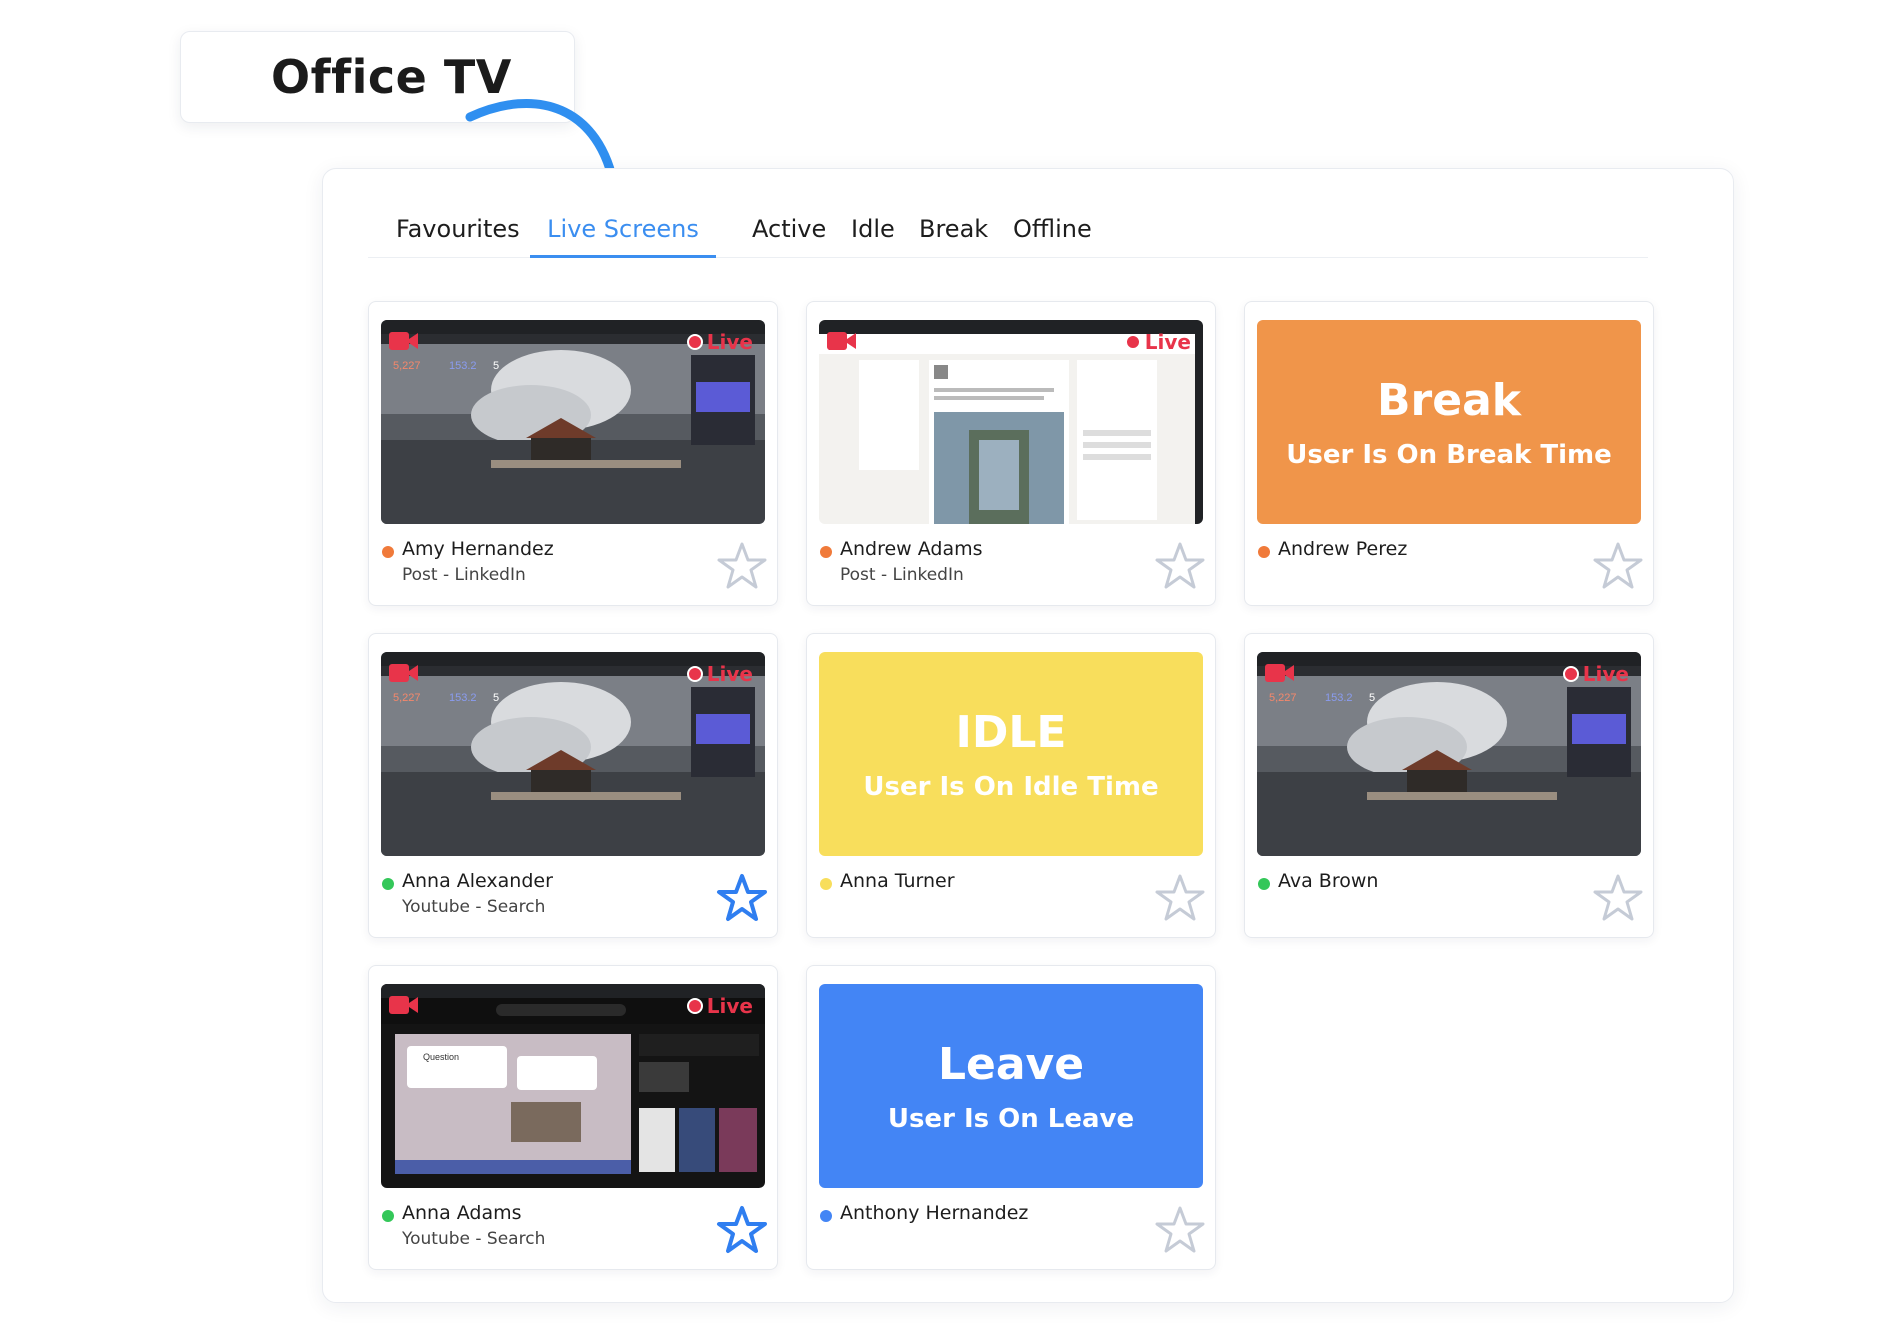 The width and height of the screenshot is (1900, 1325). What do you see at coordinates (789, 232) in the screenshot?
I see `tab-active: Active` at bounding box center [789, 232].